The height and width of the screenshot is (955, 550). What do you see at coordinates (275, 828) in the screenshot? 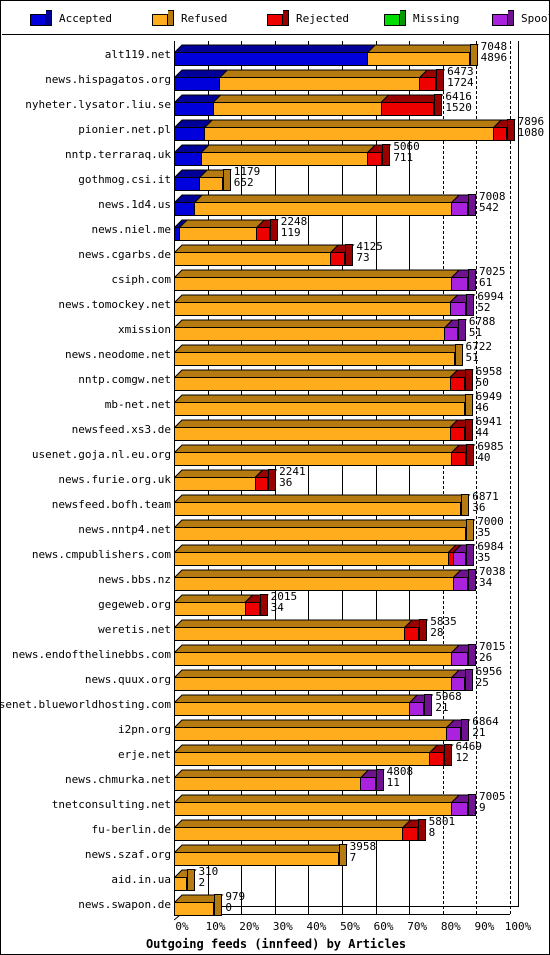
I see `bar-row: fu-berlin.de 5801 8` at bounding box center [275, 828].